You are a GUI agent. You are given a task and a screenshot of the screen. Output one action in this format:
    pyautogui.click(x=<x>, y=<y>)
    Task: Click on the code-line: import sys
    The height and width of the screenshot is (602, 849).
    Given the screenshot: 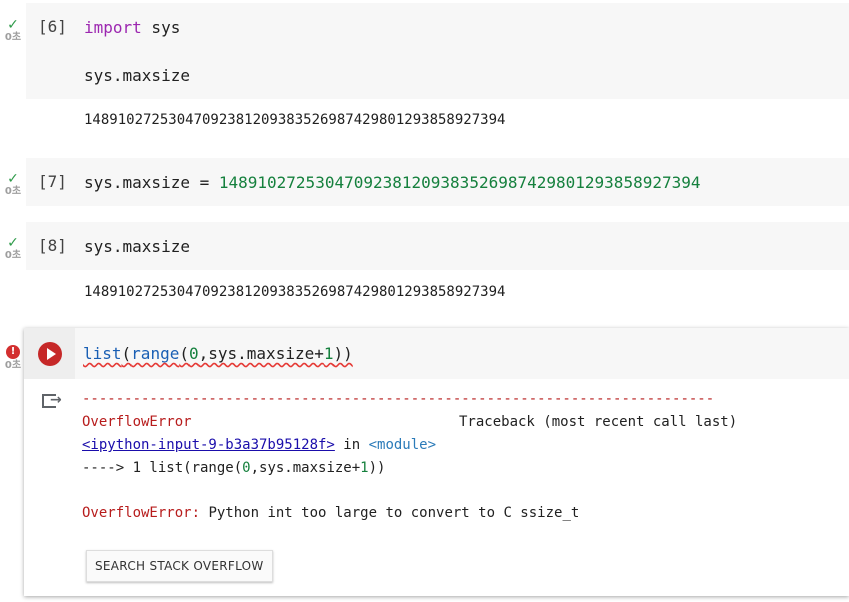 What is the action you would take?
    pyautogui.click(x=132, y=27)
    